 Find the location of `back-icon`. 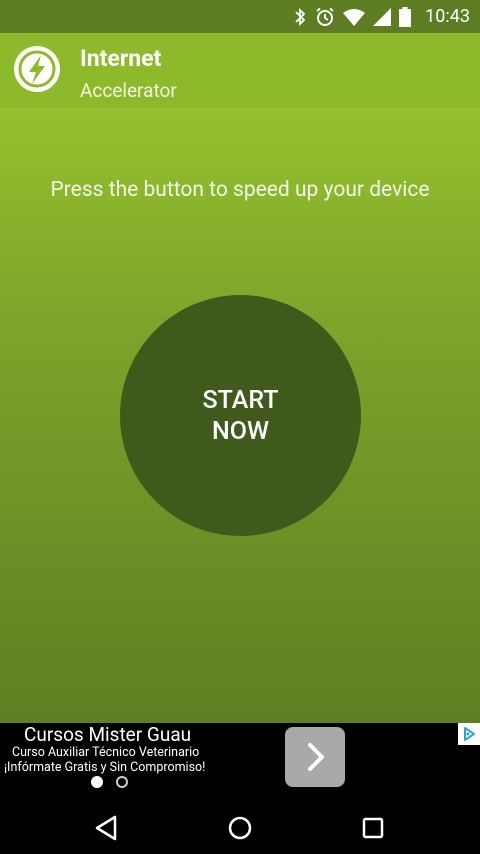

back-icon is located at coordinates (106, 828).